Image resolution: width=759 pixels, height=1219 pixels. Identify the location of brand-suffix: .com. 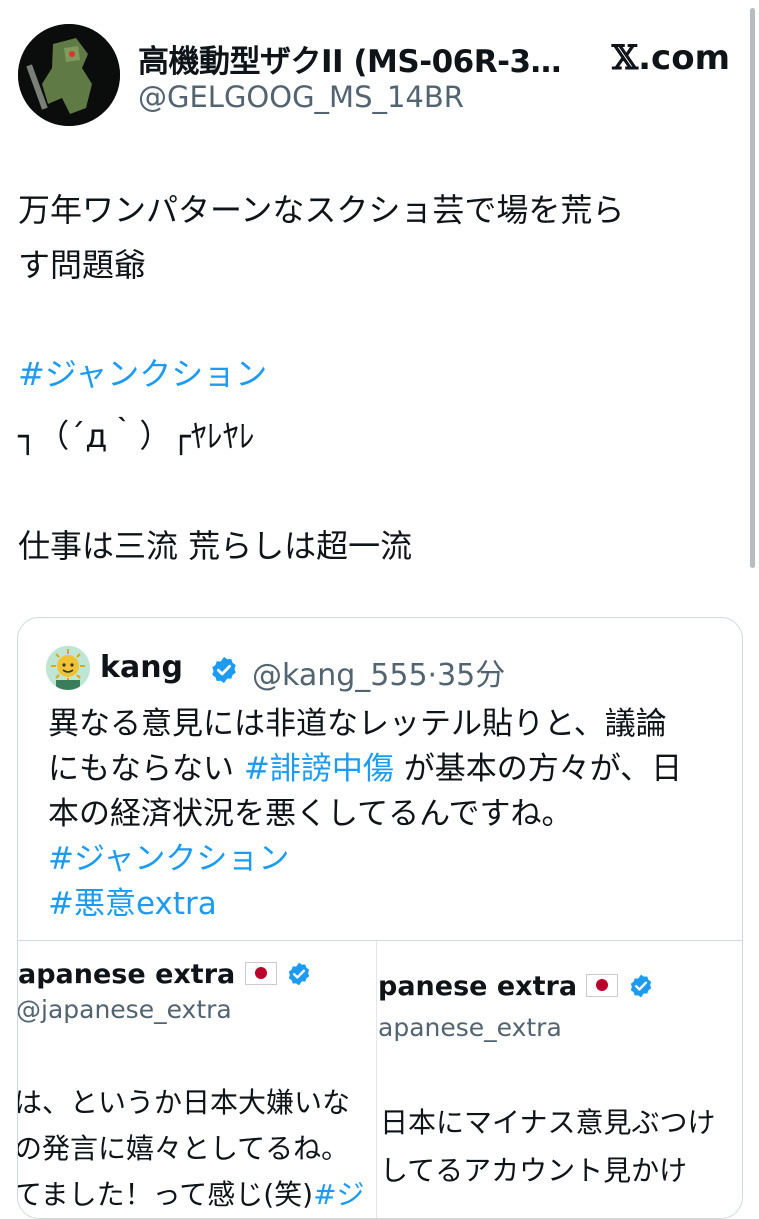
(684, 58).